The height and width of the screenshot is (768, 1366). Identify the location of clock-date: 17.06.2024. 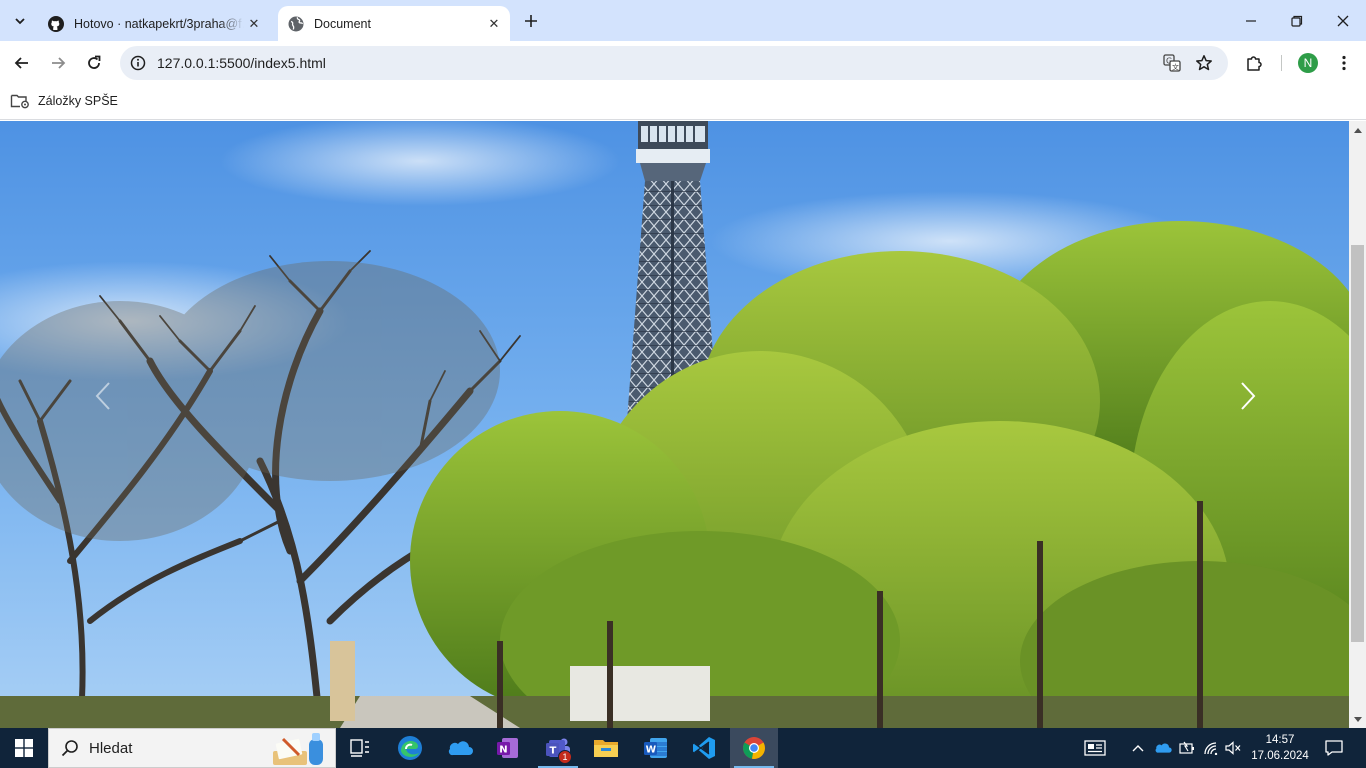
(1280, 756).